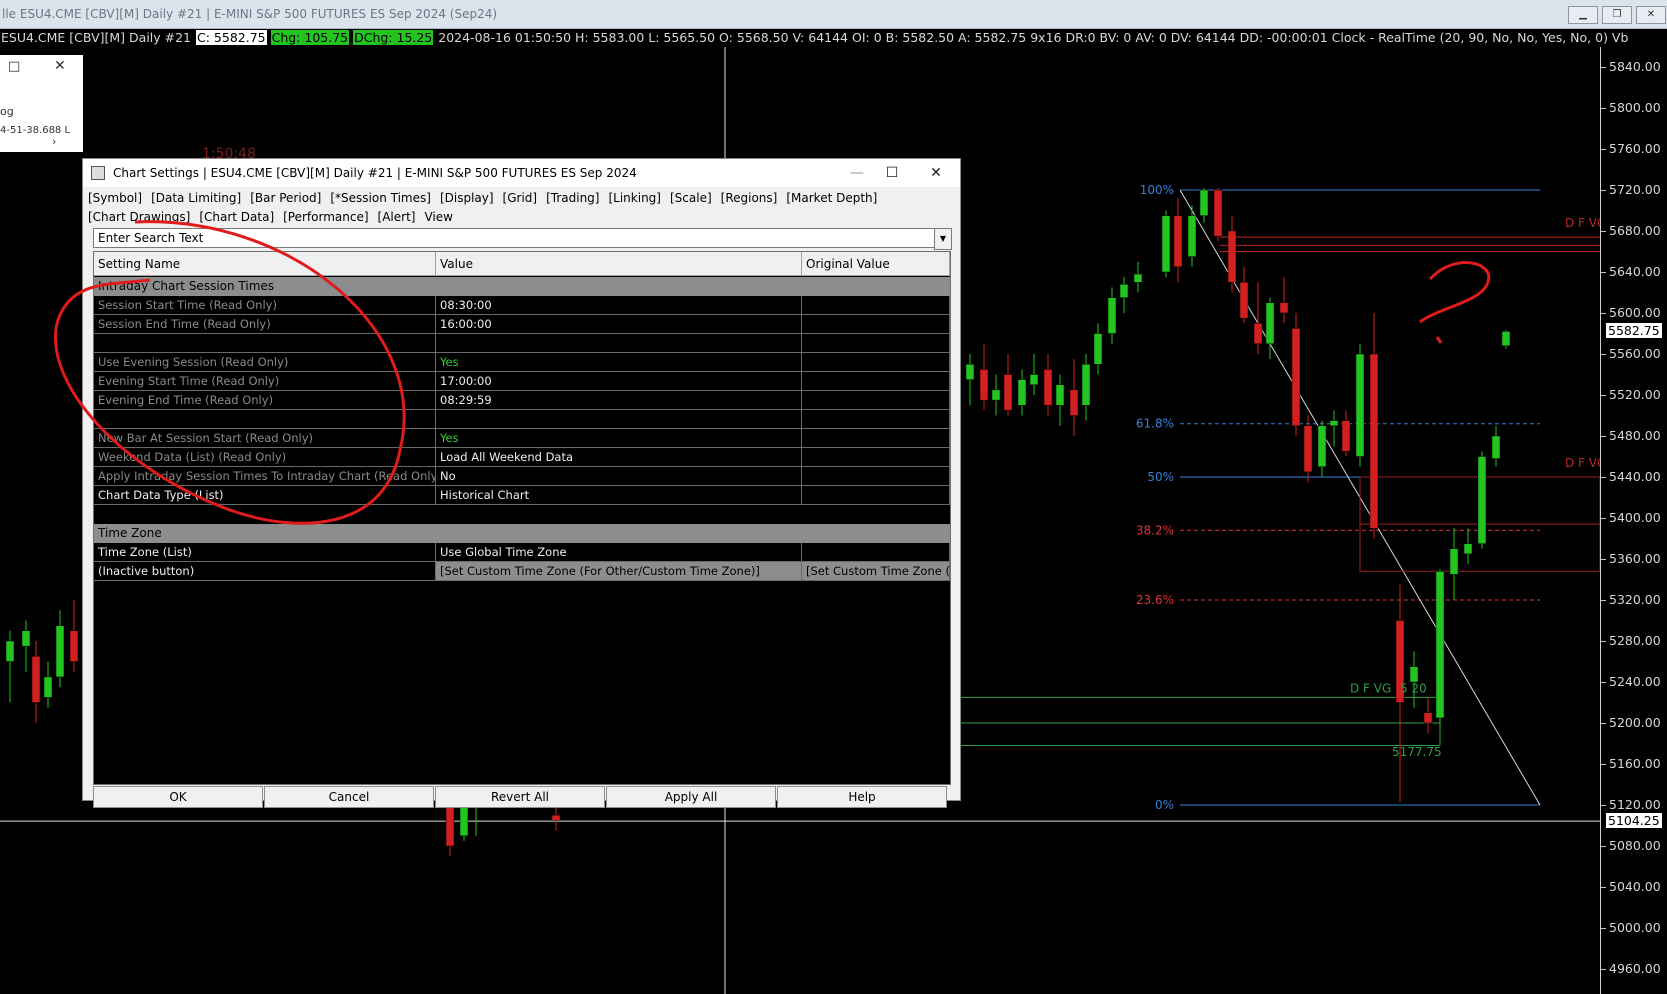  I want to click on dfvg-mid-label: D F VG, so click(1582, 463).